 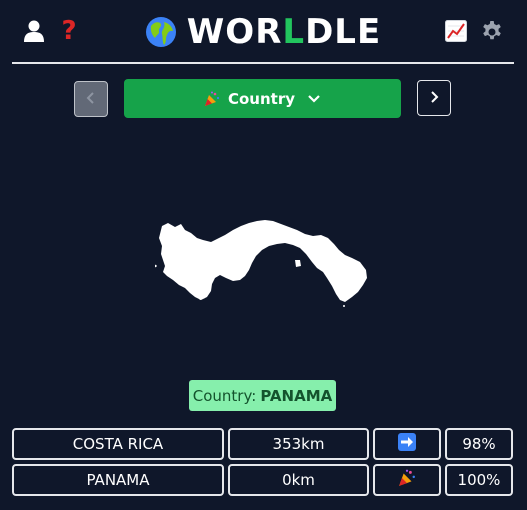 I want to click on chevron-right-icon, so click(x=434, y=98).